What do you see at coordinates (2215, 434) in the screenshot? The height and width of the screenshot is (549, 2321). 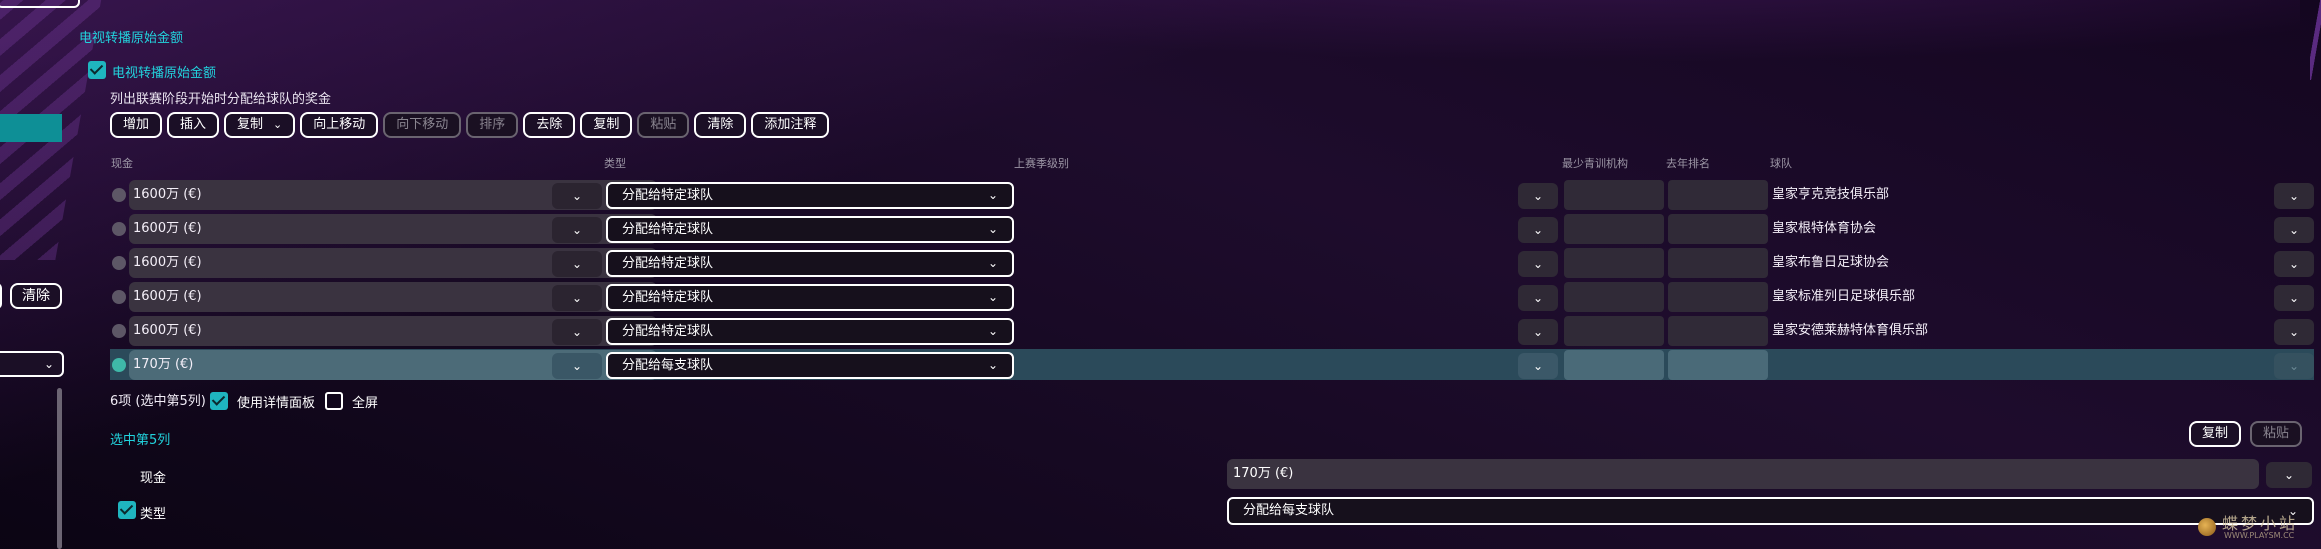 I see `detail-copy-button: 复制` at bounding box center [2215, 434].